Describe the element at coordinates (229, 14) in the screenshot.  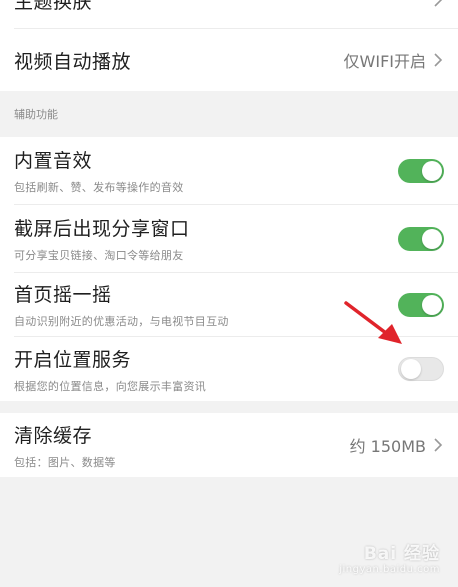
I see `theme-skin-row: 主题换肤` at that location.